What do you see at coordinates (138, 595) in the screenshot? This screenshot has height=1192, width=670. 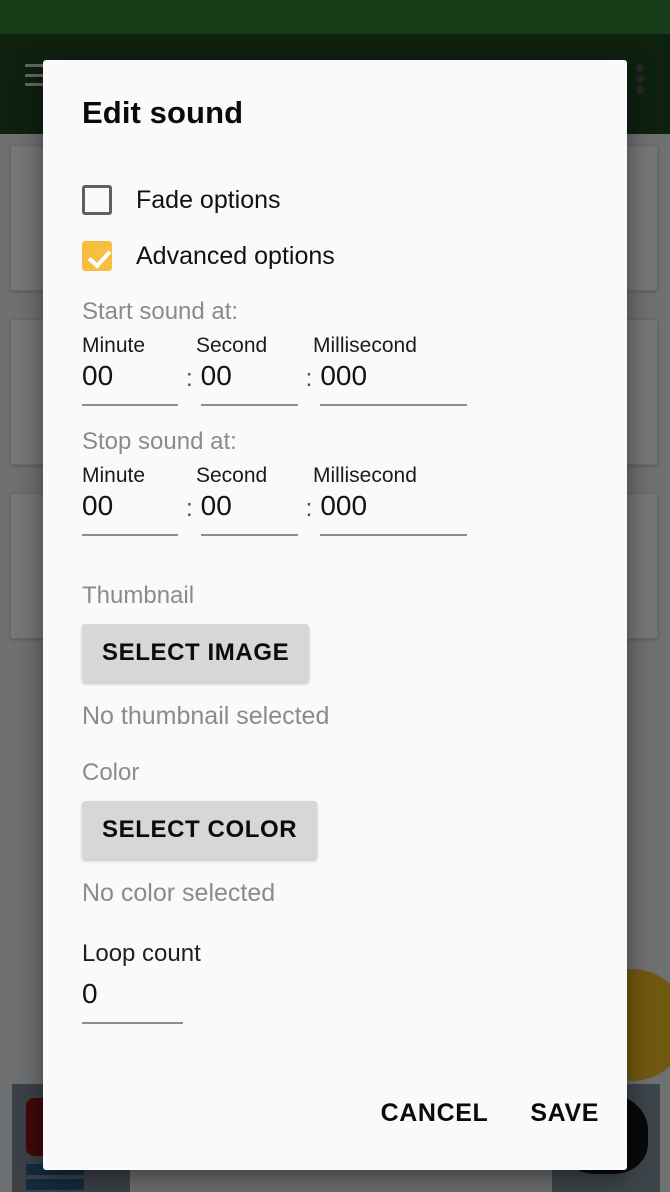 I see `thumbnail-label: Thumbnail` at bounding box center [138, 595].